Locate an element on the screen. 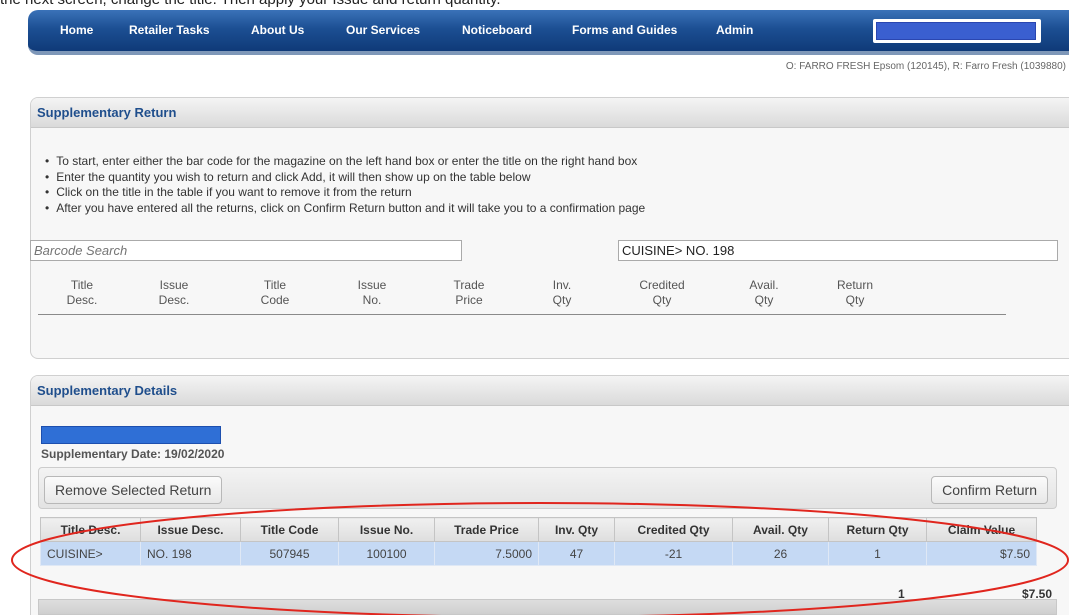 This screenshot has height=615, width=1069. remove-selected-return-button: Remove Selected Return is located at coordinates (133, 490).